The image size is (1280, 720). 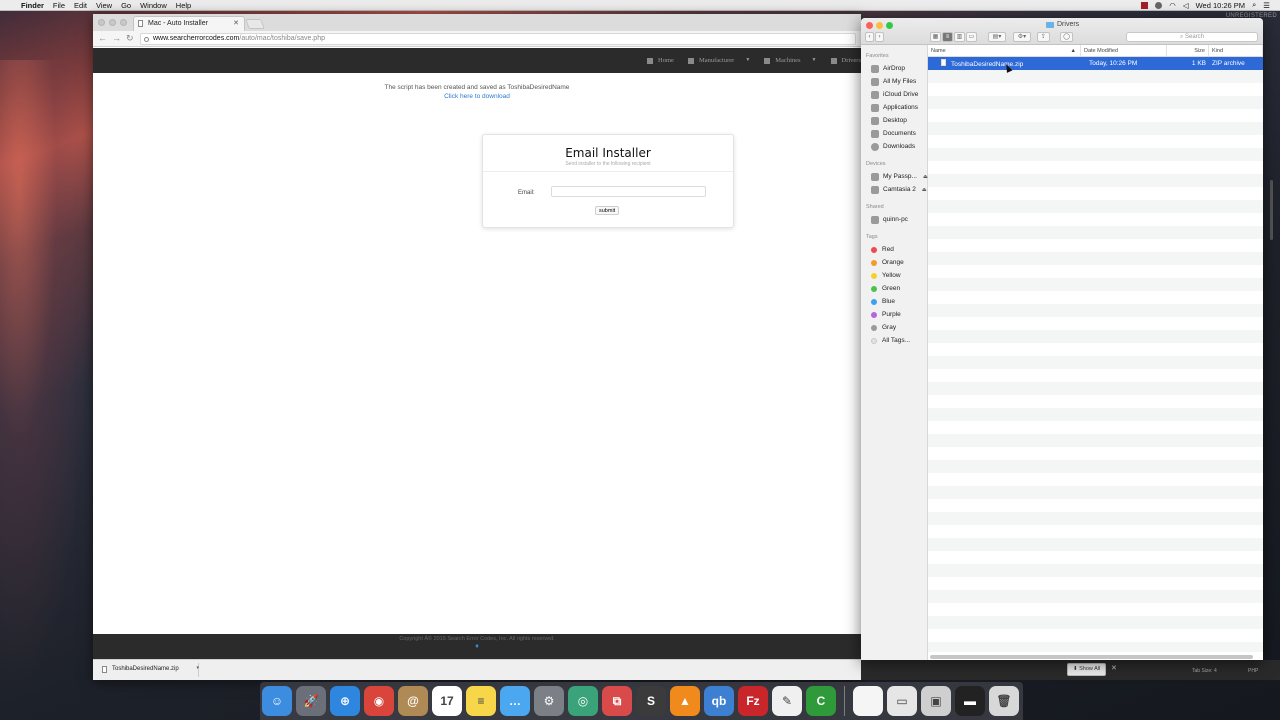 I want to click on chrome-icon: ◉, so click(x=379, y=701).